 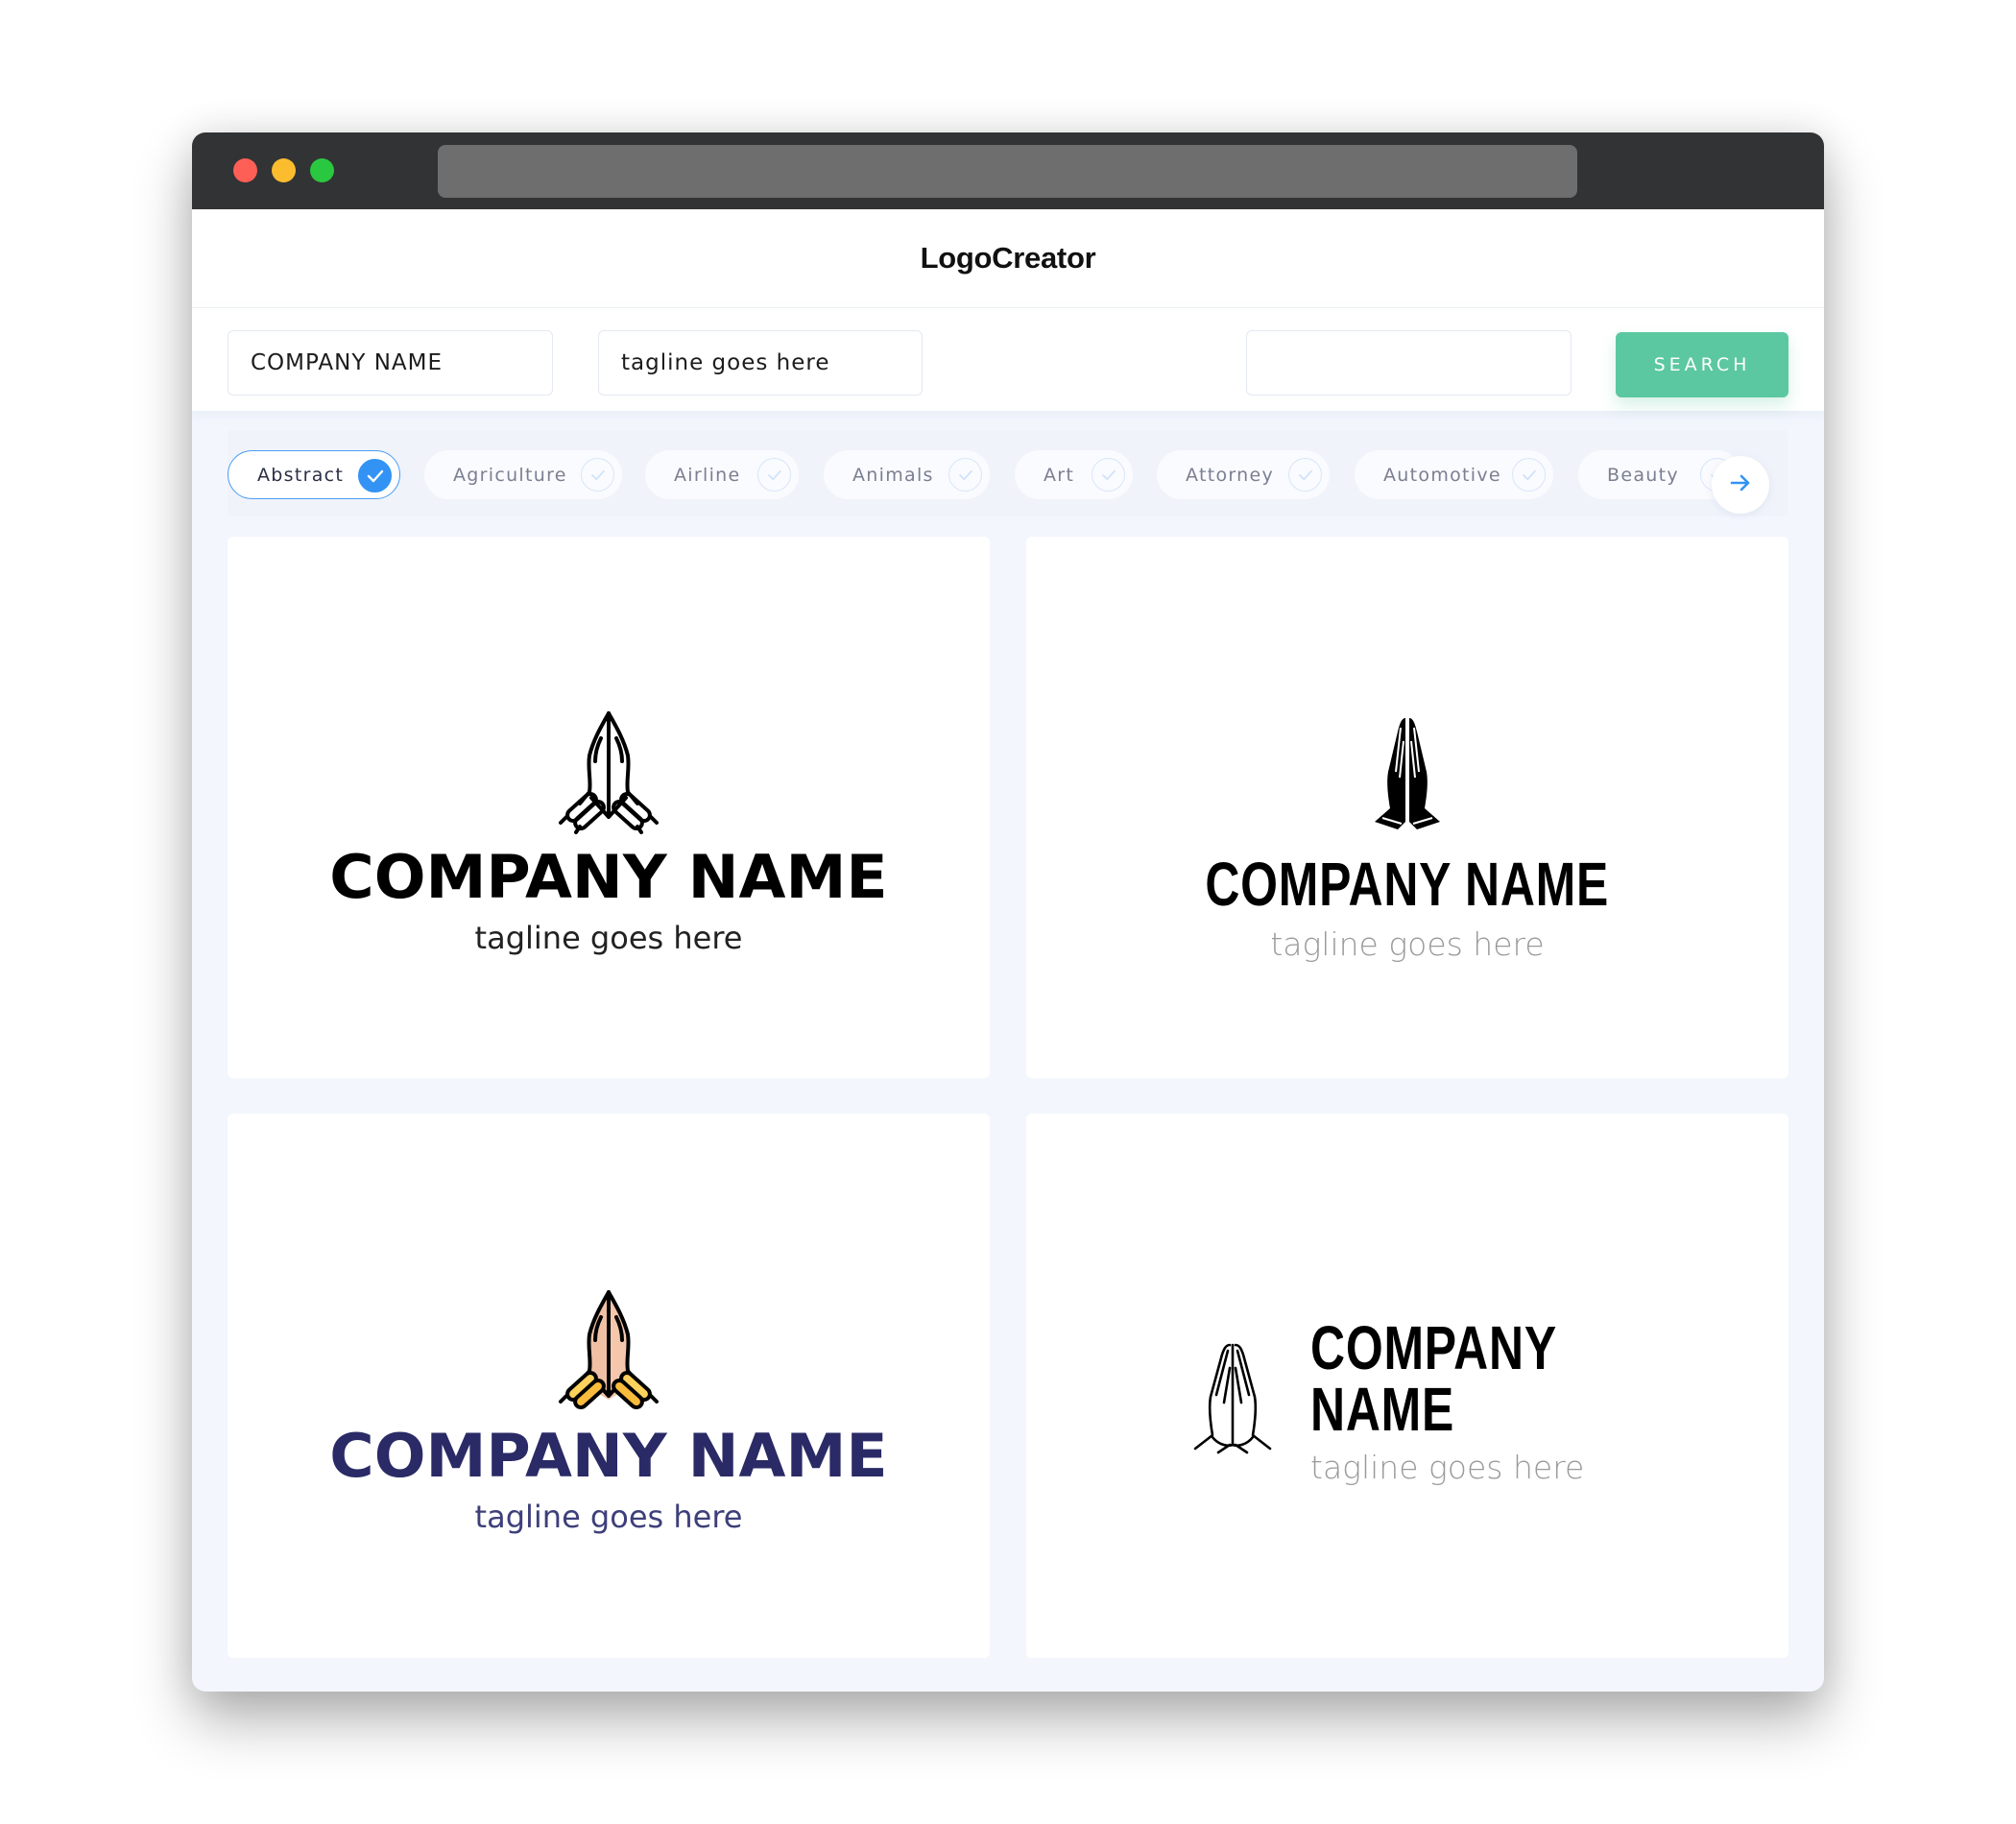 I want to click on arrow-right-icon, so click(x=1740, y=485).